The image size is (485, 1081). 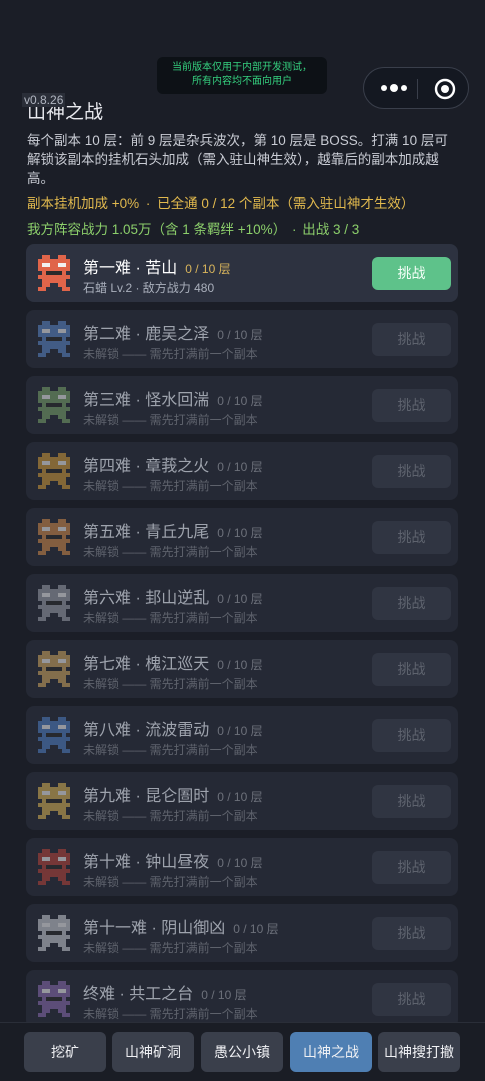 I want to click on dungeon-name: 第七难 · 槐江巡天, so click(x=146, y=664).